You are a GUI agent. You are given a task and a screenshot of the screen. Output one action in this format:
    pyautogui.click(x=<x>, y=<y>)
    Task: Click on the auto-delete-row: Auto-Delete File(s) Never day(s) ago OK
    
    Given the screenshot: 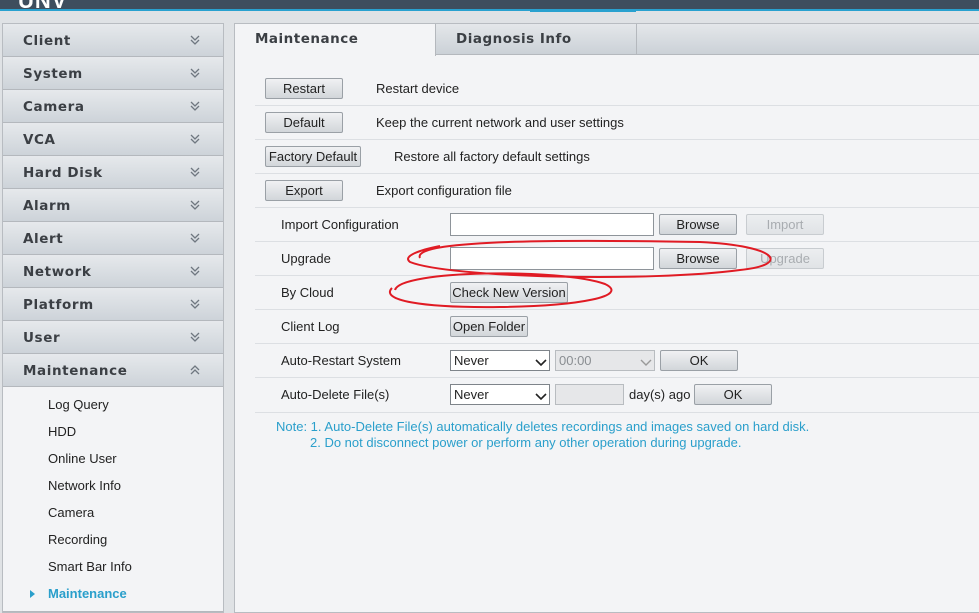 What is the action you would take?
    pyautogui.click(x=617, y=395)
    